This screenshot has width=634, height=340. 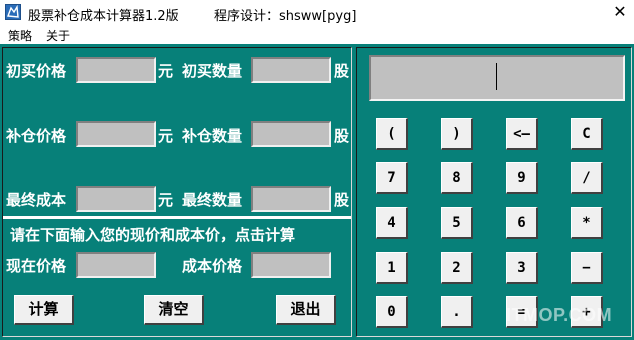 I want to click on text-caret, so click(x=496, y=76).